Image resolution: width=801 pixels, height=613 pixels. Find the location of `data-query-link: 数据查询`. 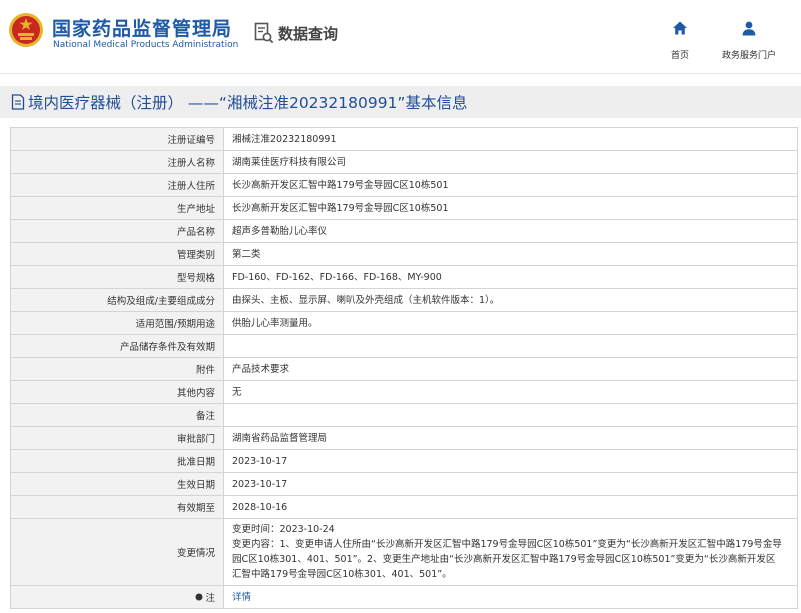

data-query-link: 数据查询 is located at coordinates (296, 33).